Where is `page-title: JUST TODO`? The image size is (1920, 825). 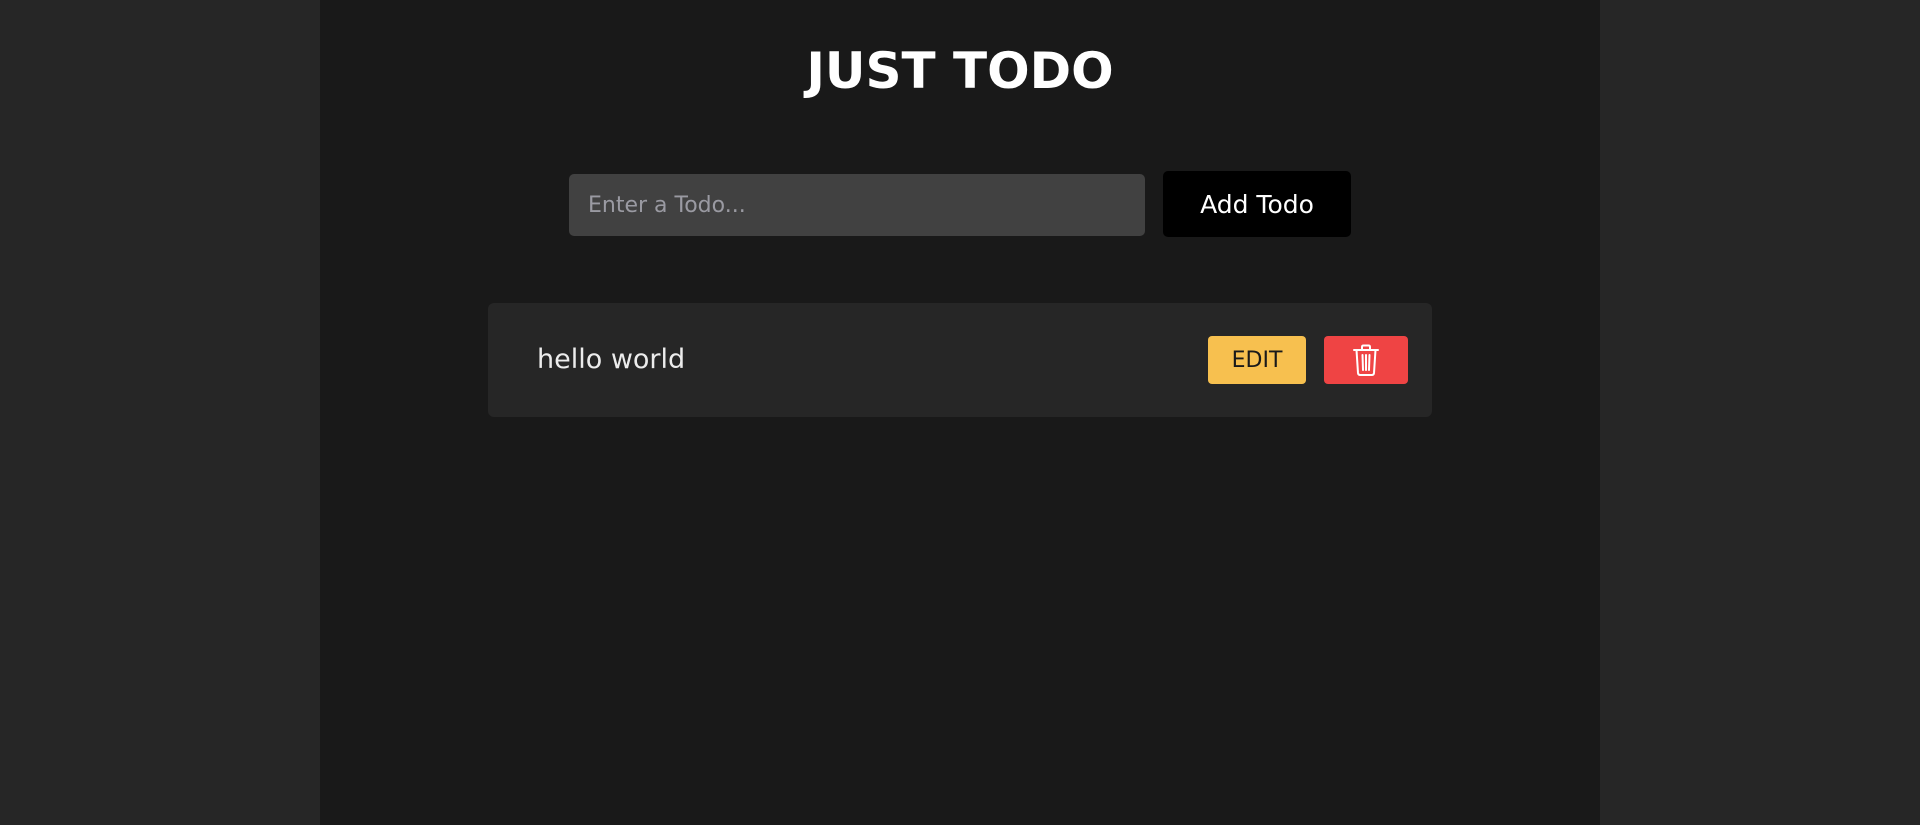 page-title: JUST TODO is located at coordinates (960, 71).